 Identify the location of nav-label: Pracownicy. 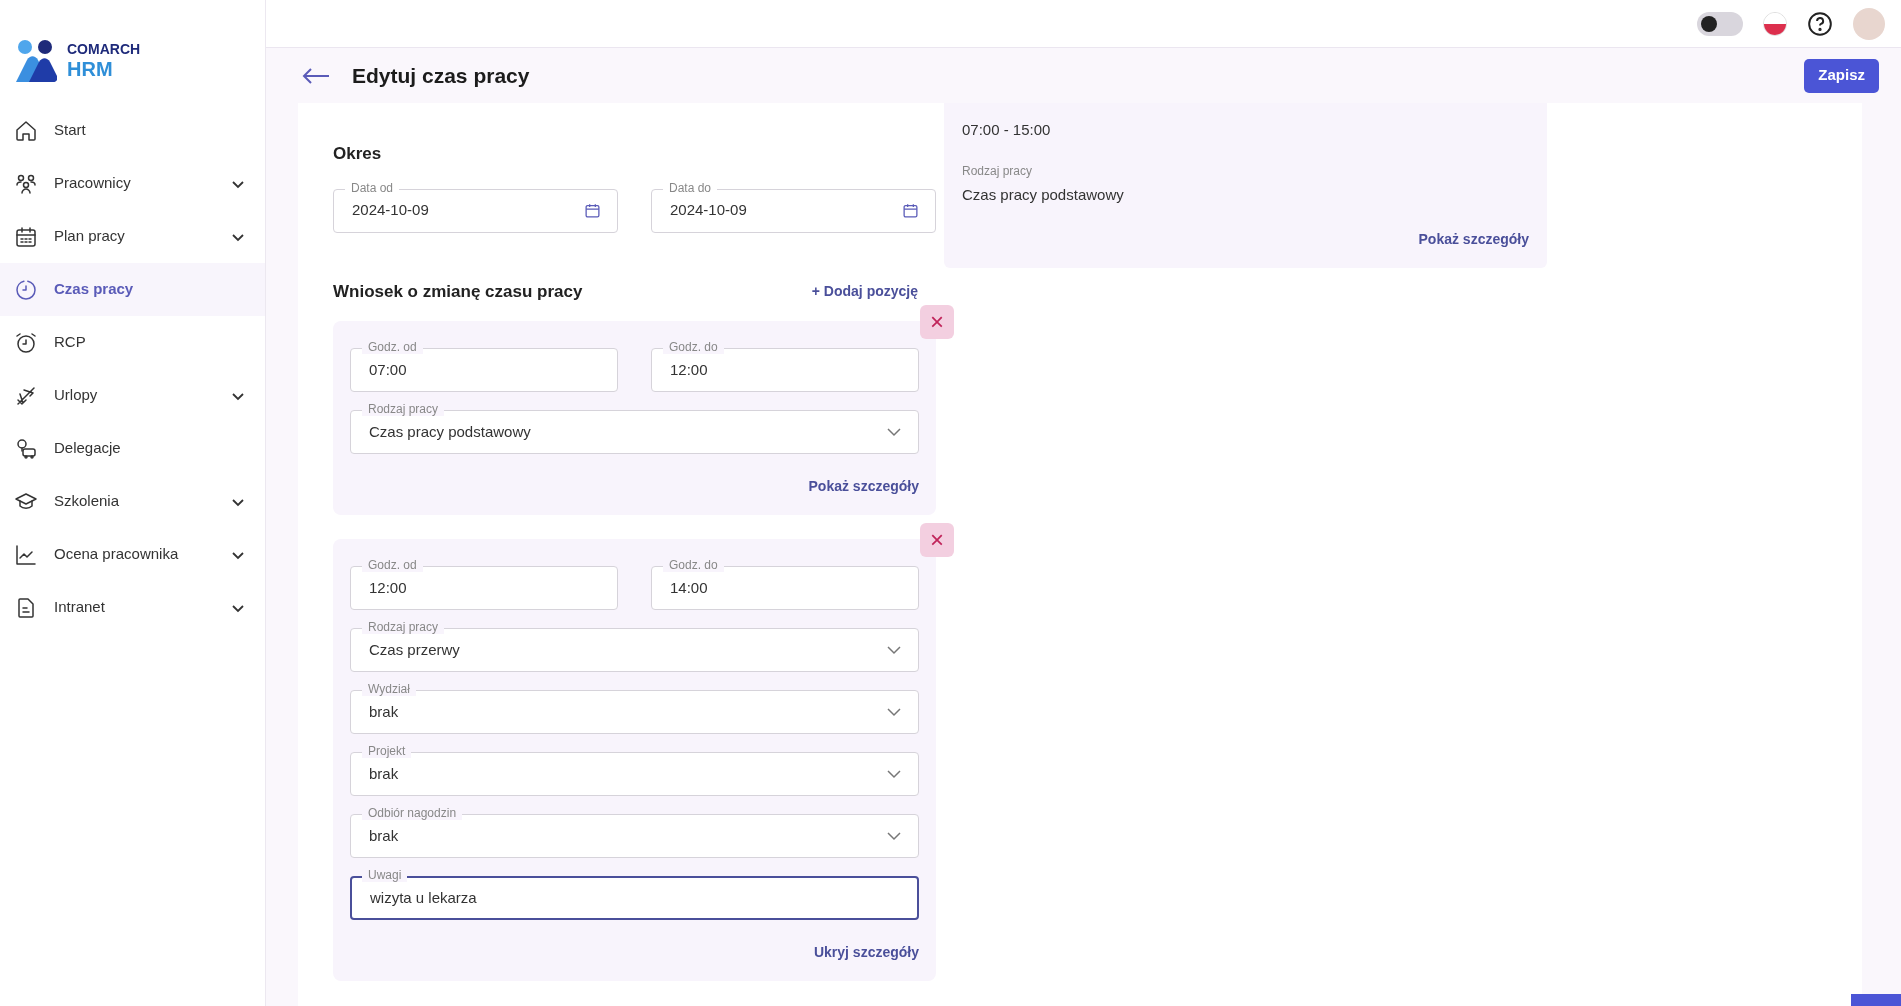
(93, 183).